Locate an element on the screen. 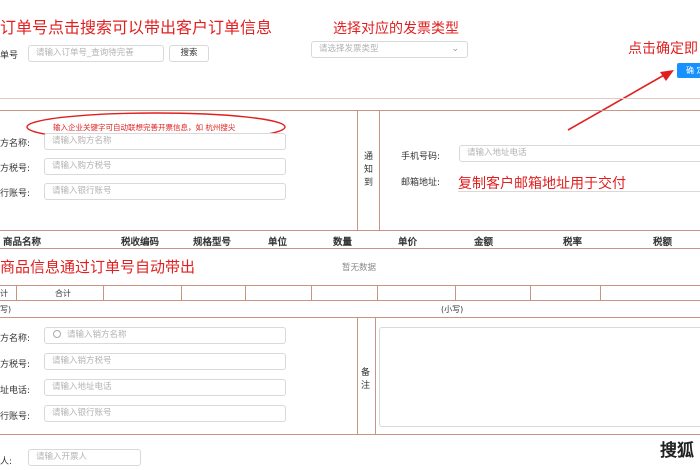 The height and width of the screenshot is (470, 700). uppercase-label: 写) is located at coordinates (6, 309).